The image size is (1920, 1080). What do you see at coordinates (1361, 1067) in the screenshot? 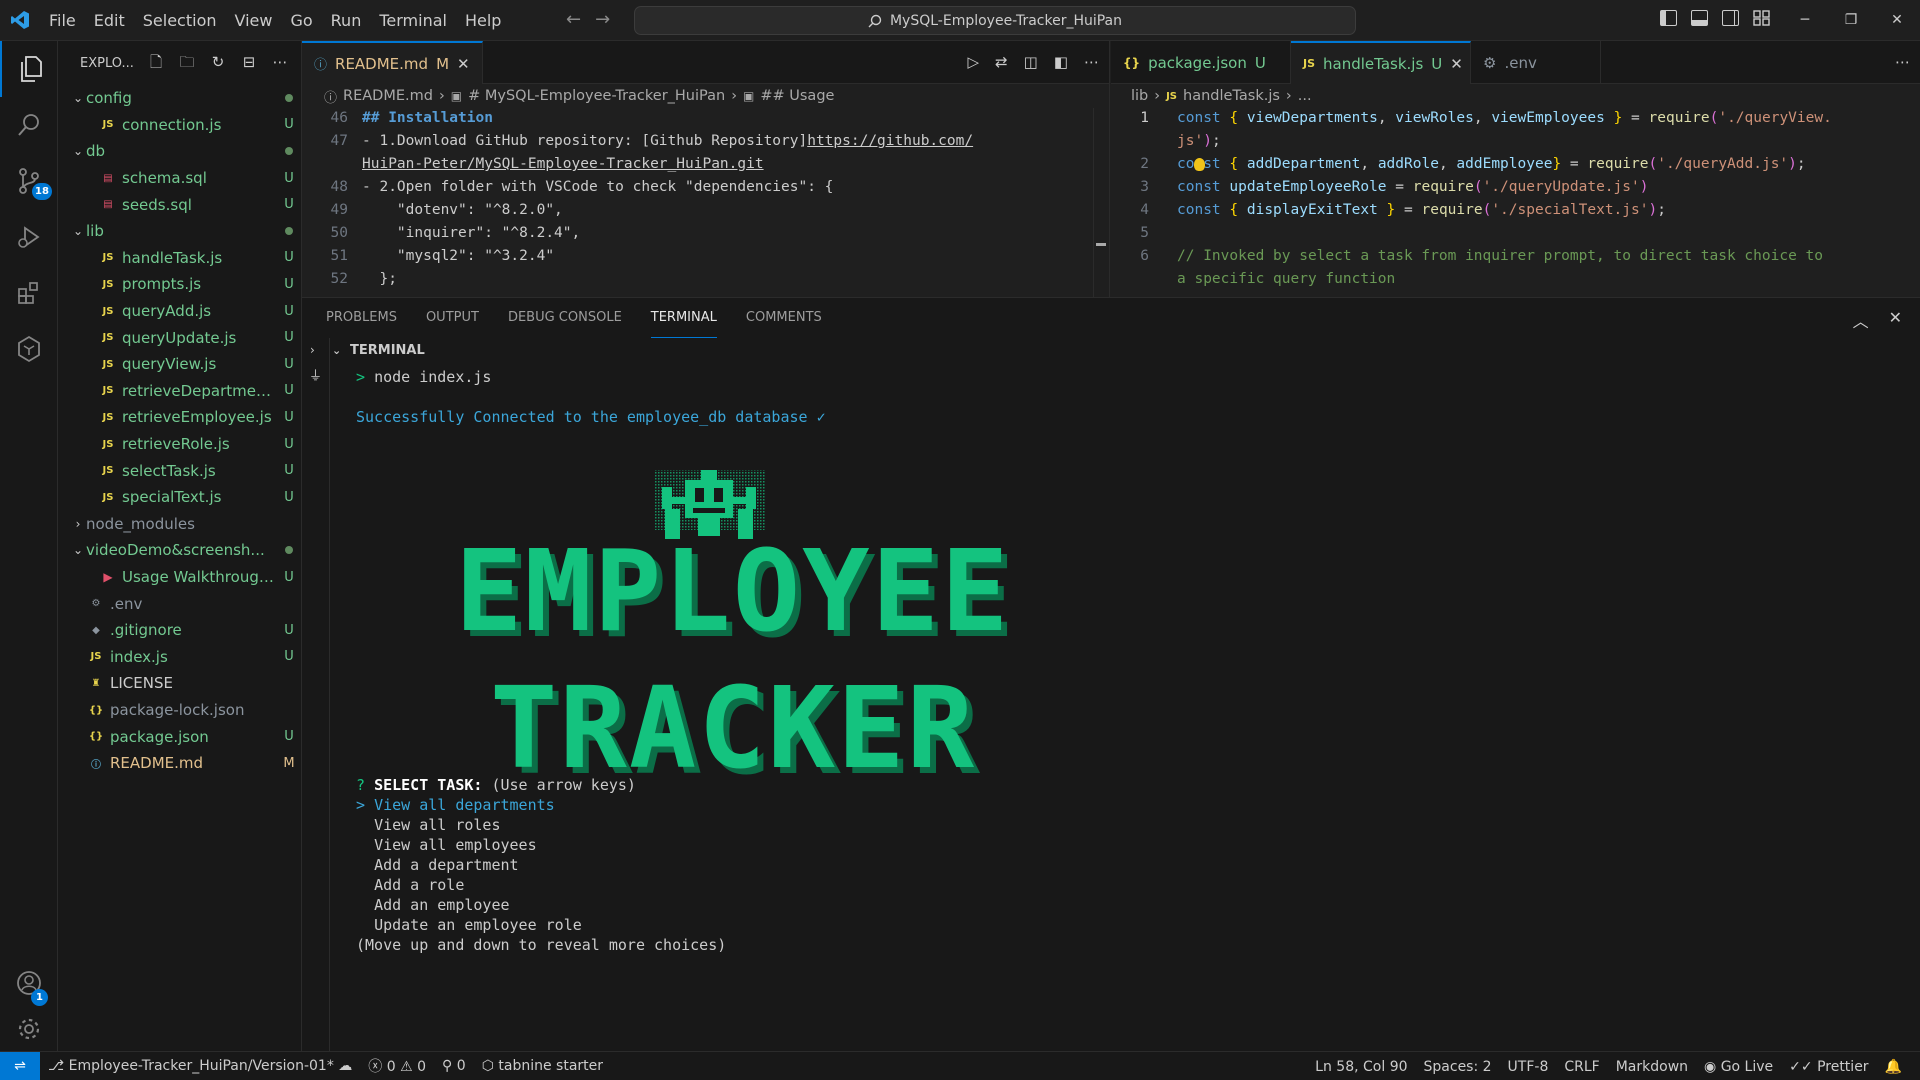
I see `cursor-position: Ln 58, Col 90` at bounding box center [1361, 1067].